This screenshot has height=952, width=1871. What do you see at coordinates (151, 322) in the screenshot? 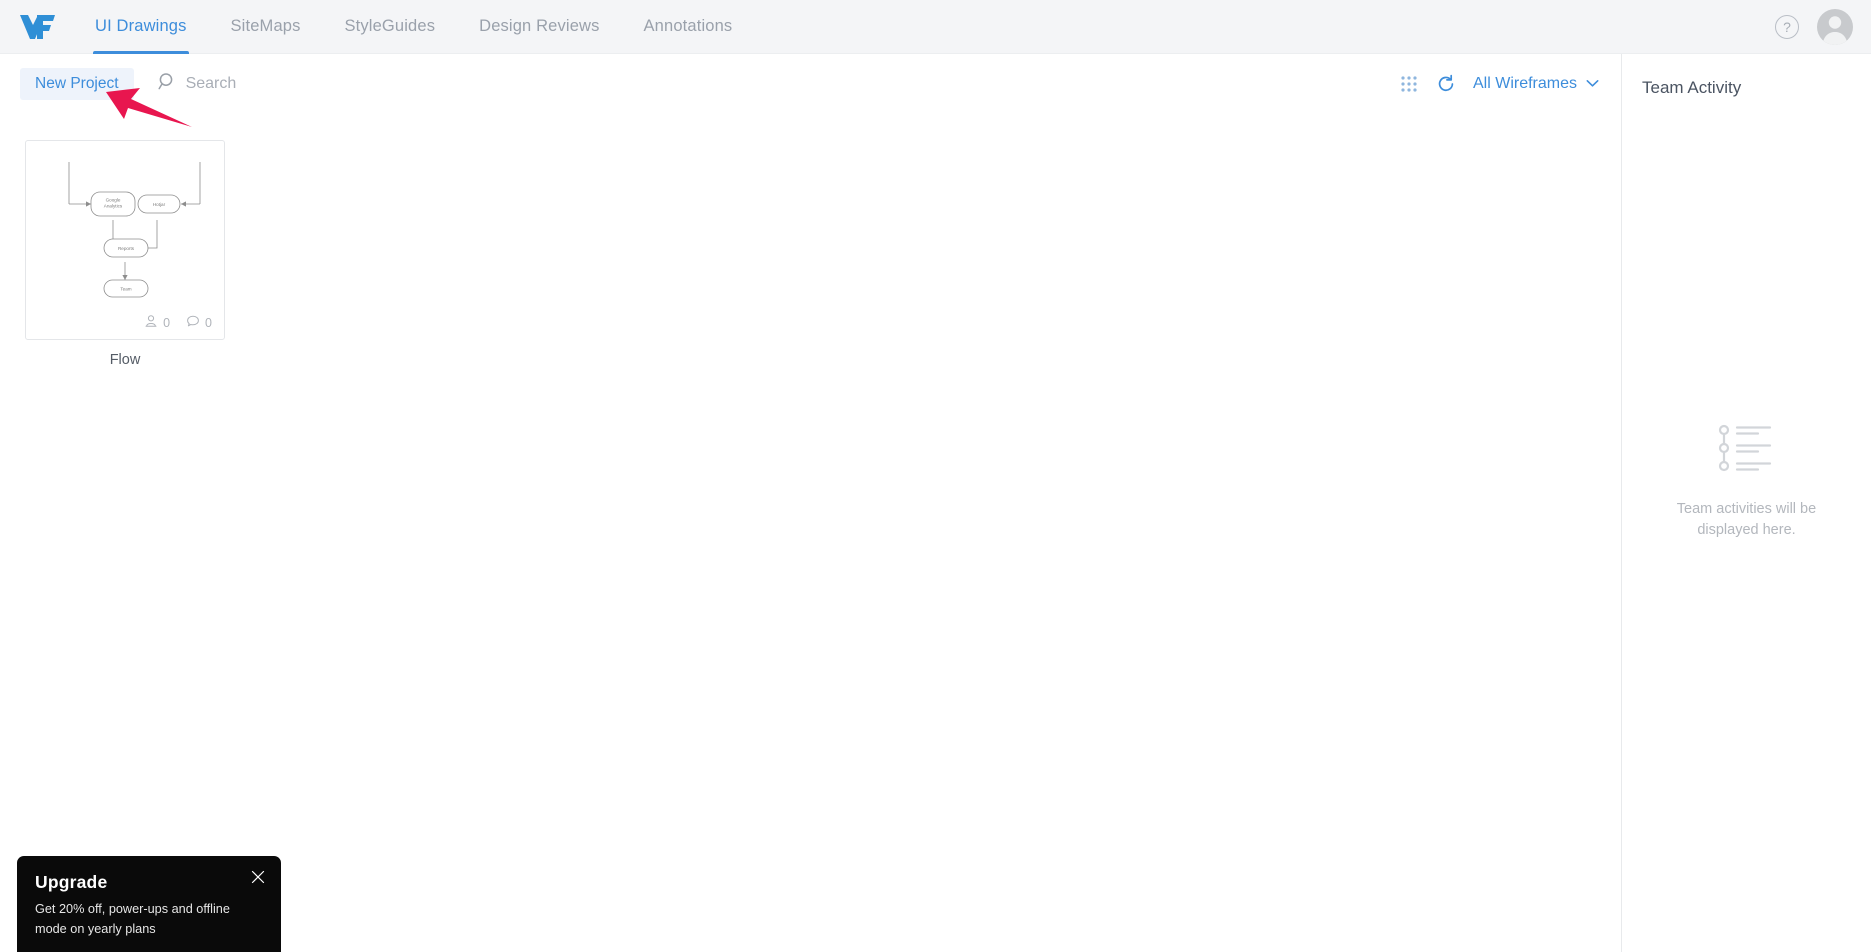
I see `person-icon` at bounding box center [151, 322].